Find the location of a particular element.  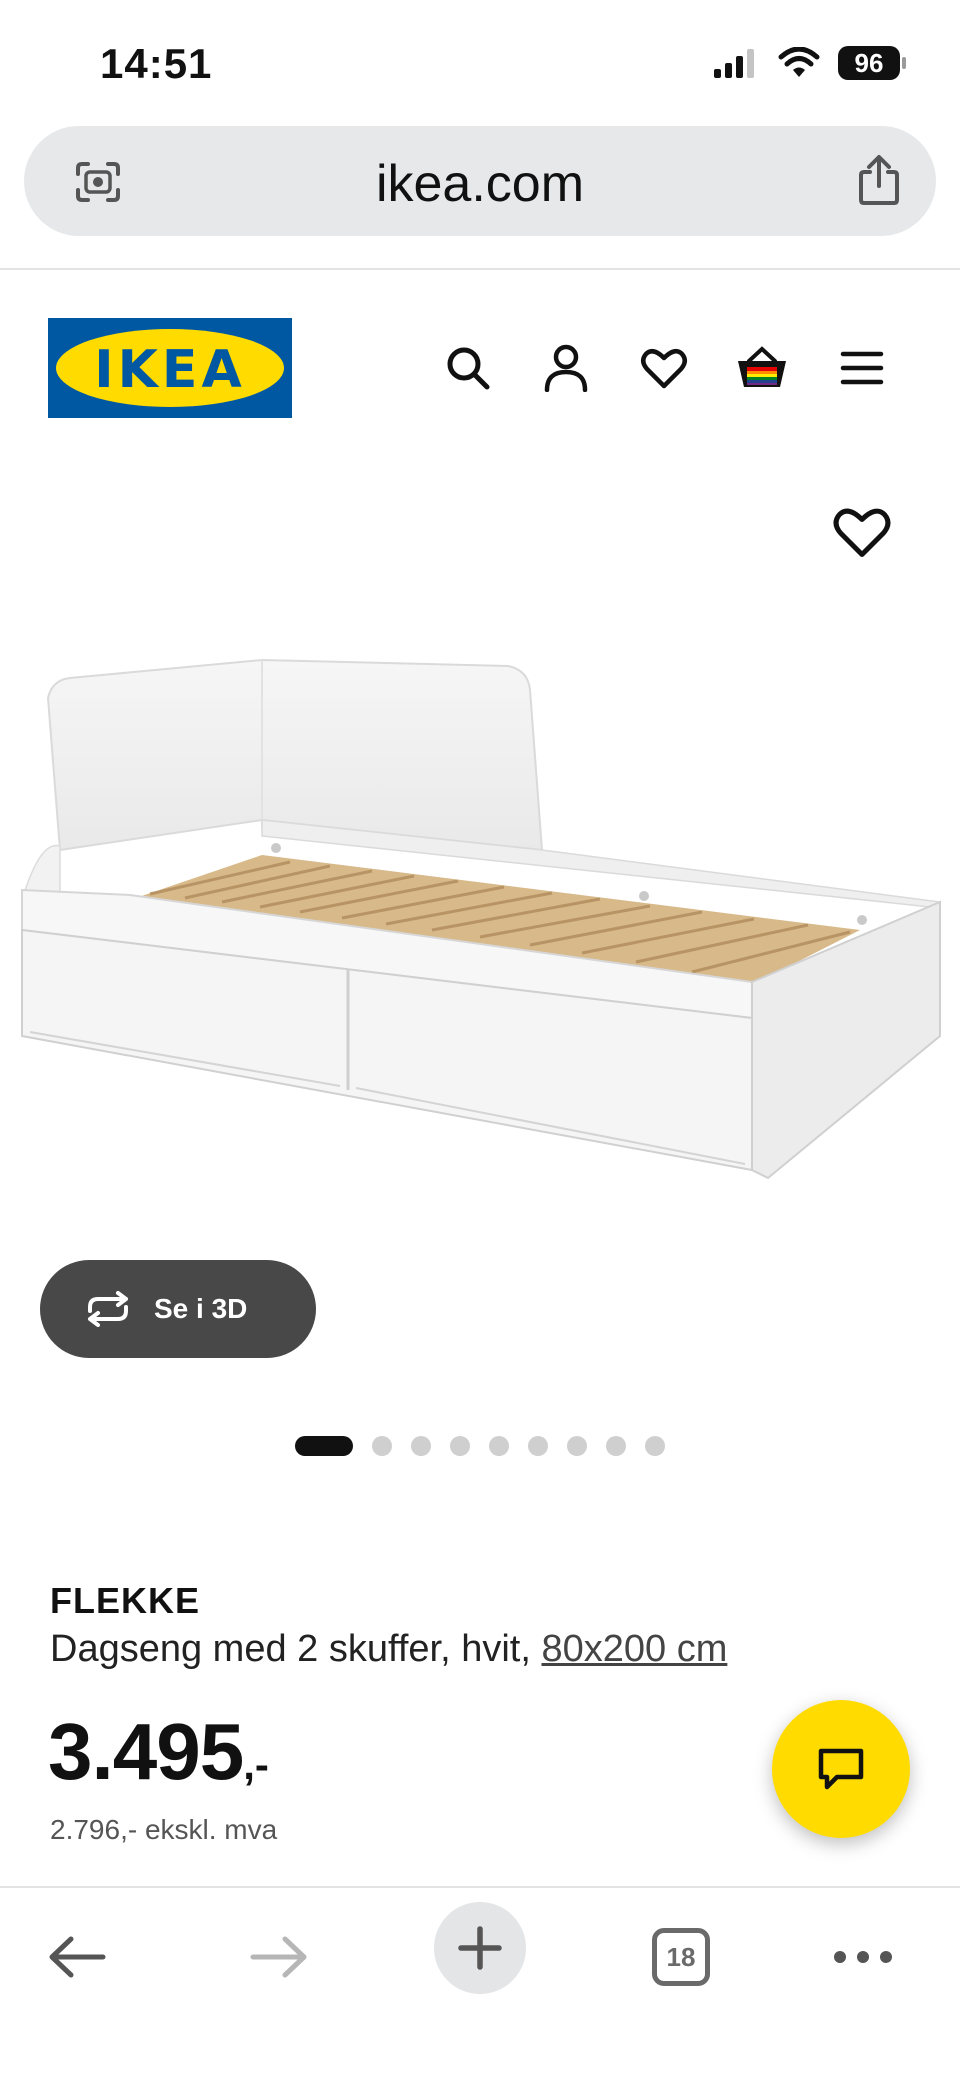

carousel-indicator is located at coordinates (480, 1446).